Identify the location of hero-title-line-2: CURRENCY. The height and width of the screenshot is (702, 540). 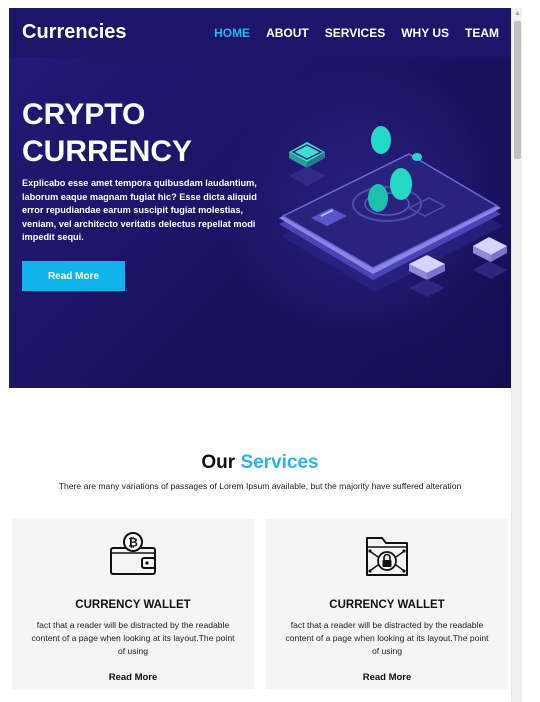
(107, 151).